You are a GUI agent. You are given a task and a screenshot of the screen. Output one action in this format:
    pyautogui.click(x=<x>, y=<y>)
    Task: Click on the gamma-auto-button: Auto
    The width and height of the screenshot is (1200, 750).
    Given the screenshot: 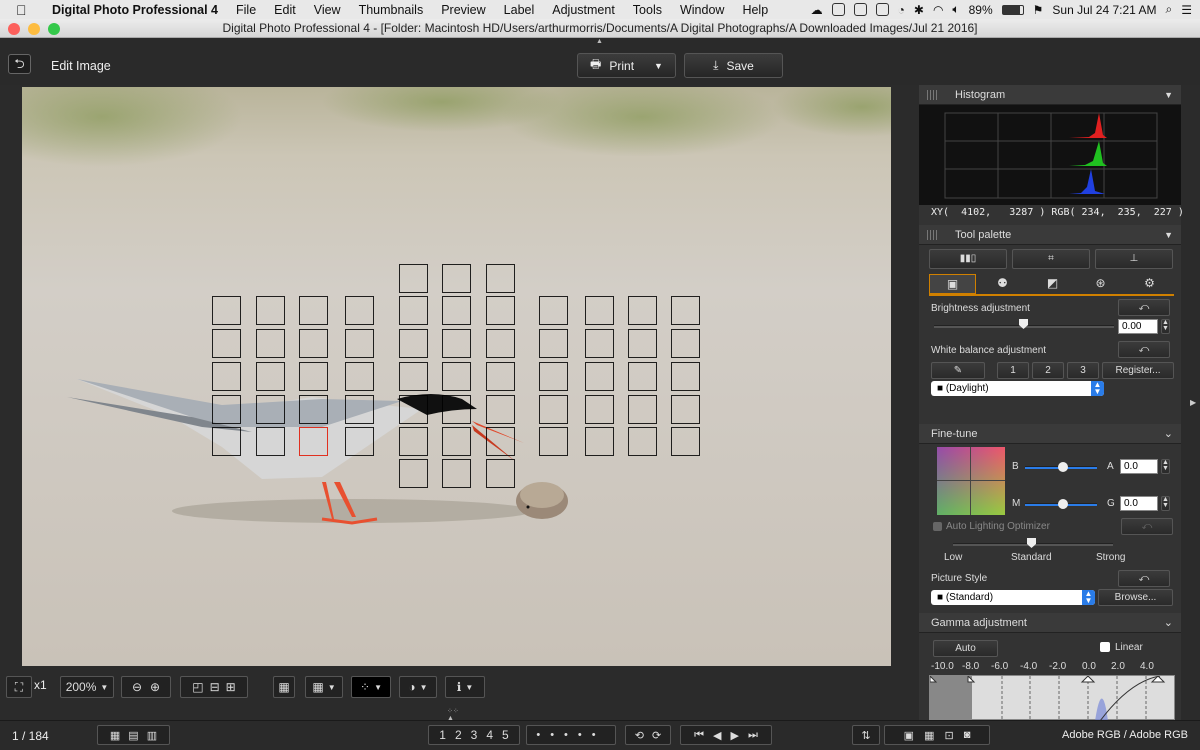 What is the action you would take?
    pyautogui.click(x=965, y=648)
    